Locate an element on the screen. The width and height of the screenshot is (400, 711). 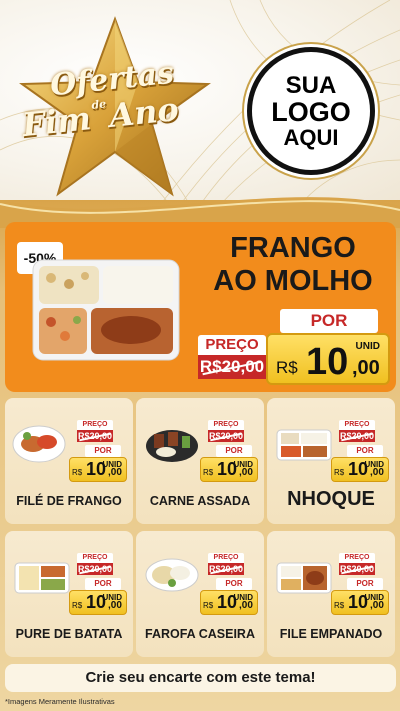
product-name: FAROFA CASEIRA is located at coordinates (200, 634).